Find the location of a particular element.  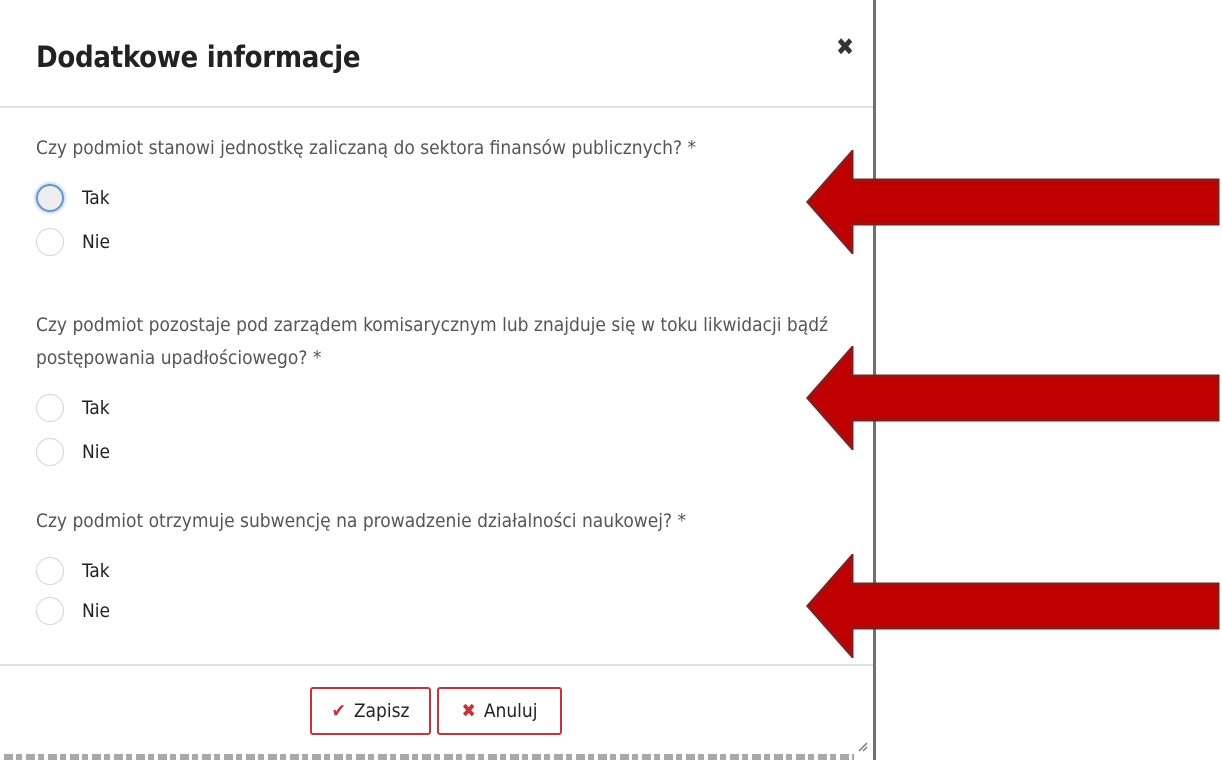

x-icon: ✖ is located at coordinates (468, 711).